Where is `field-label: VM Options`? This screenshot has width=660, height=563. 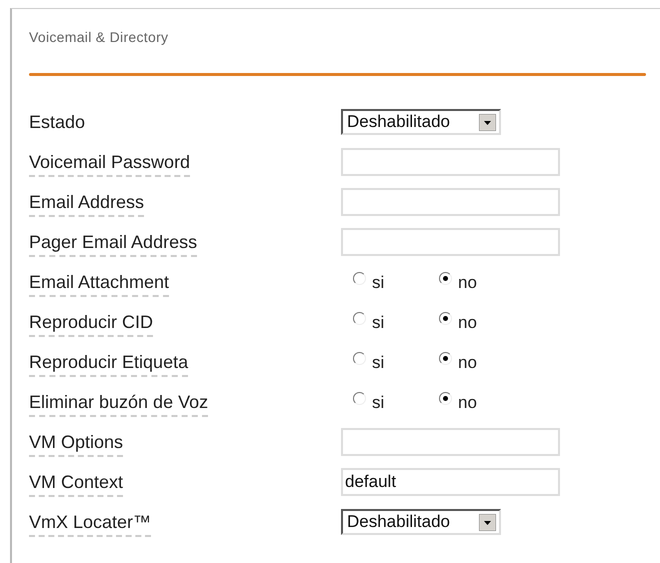 field-label: VM Options is located at coordinates (76, 444).